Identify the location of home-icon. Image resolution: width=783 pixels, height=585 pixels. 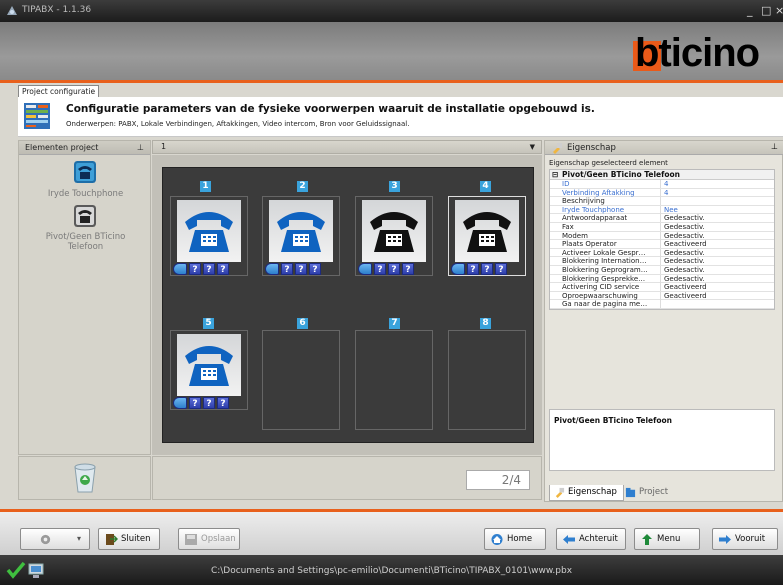
(497, 539).